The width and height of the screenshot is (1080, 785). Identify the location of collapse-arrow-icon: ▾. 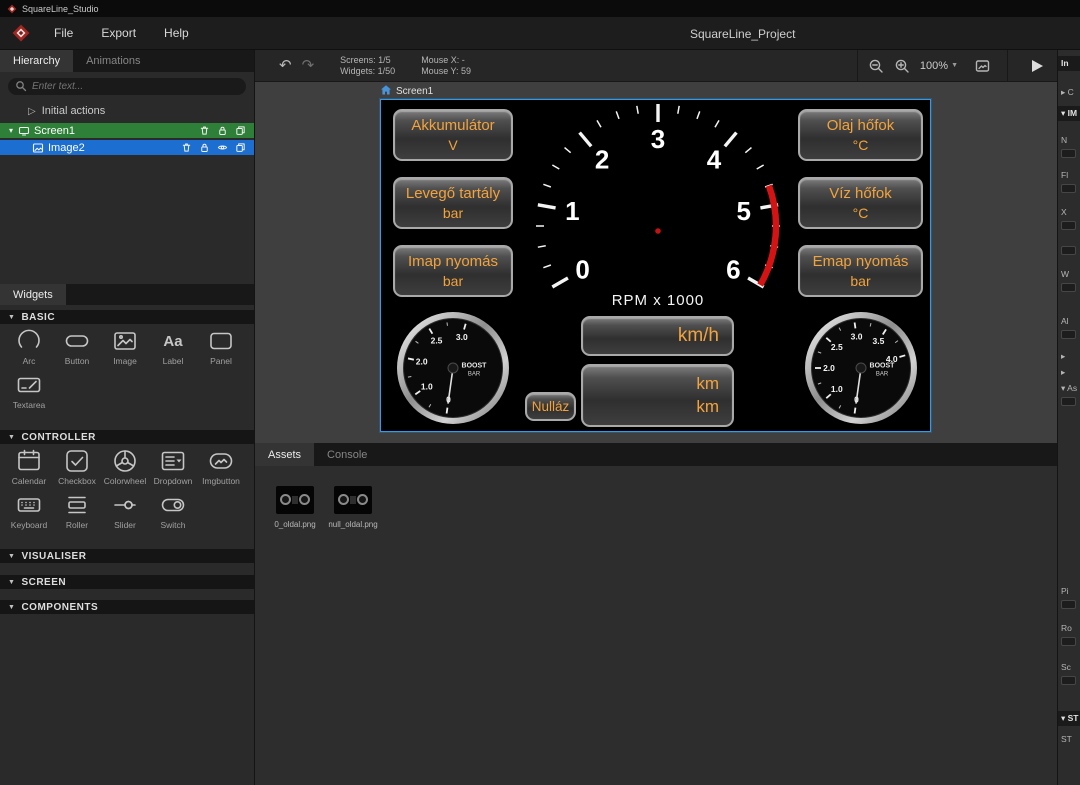
(11, 130).